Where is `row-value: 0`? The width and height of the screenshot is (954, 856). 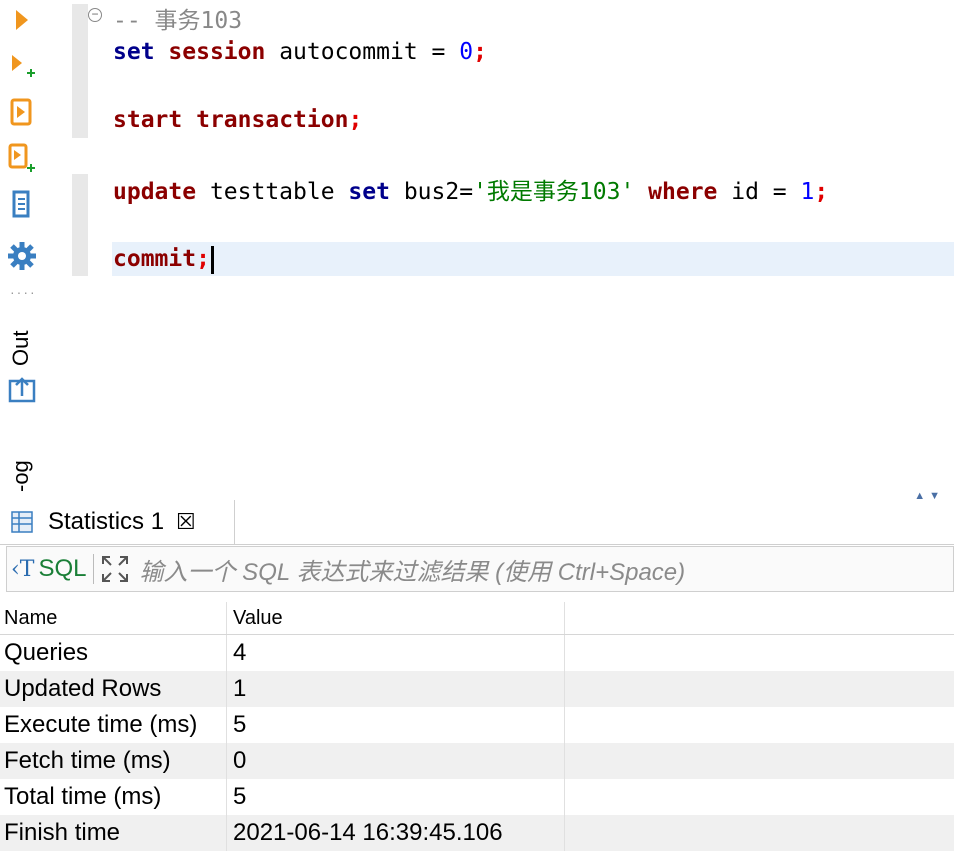 row-value: 0 is located at coordinates (395, 761).